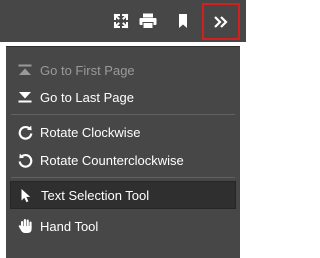 This screenshot has height=258, width=320. Describe the element at coordinates (25, 97) in the screenshot. I see `last-page-icon` at that location.